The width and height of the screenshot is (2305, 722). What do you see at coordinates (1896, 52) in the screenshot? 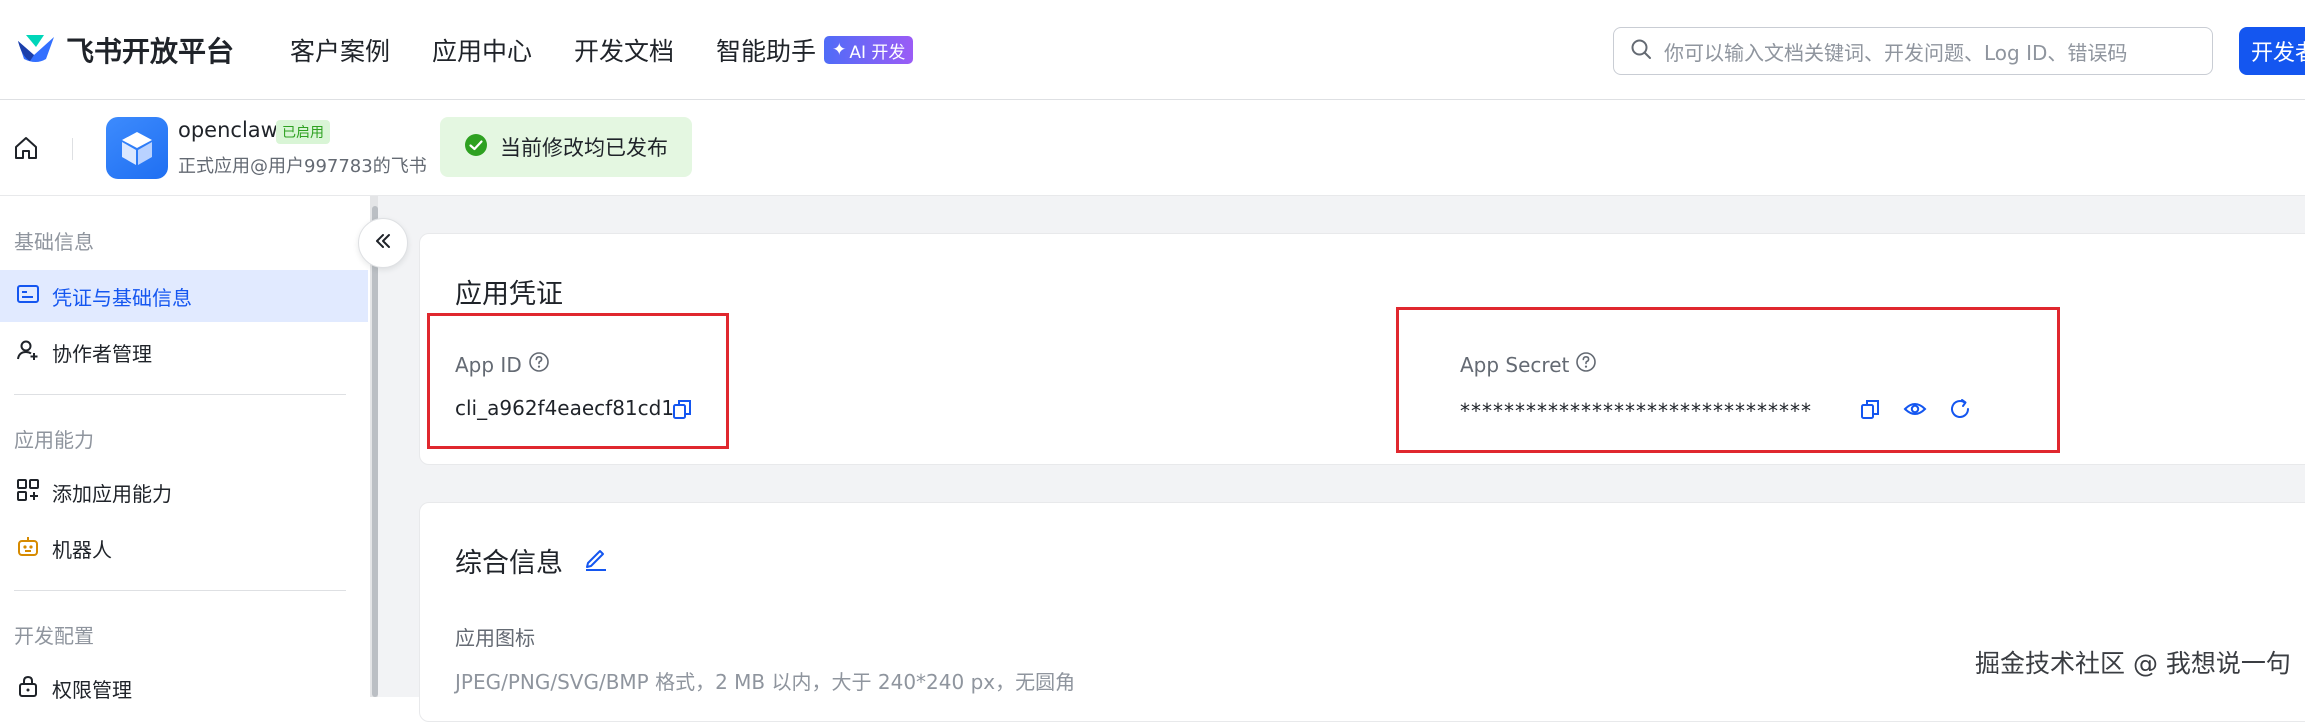
I see `search-placeholder: 你可以输入文档关键词、开发问题、Log ID、错误码` at bounding box center [1896, 52].